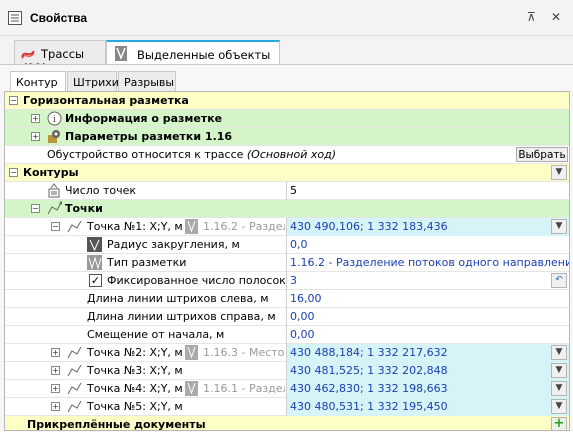 This screenshot has width=573, height=432. Describe the element at coordinates (427, 227) in the screenshot. I see `point-1-coordinates: 430 490,106; 1 332 183,436` at that location.